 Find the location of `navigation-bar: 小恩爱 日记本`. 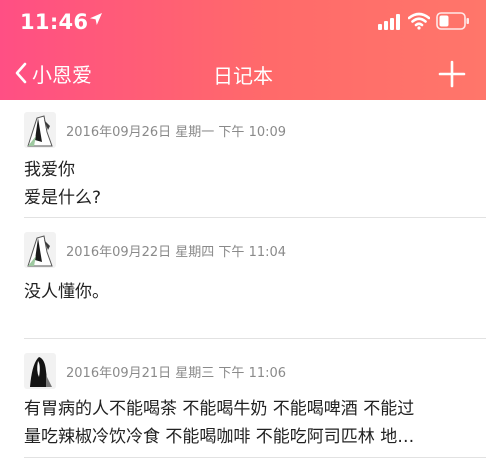

navigation-bar: 小恩爱 日记本 is located at coordinates (243, 73).